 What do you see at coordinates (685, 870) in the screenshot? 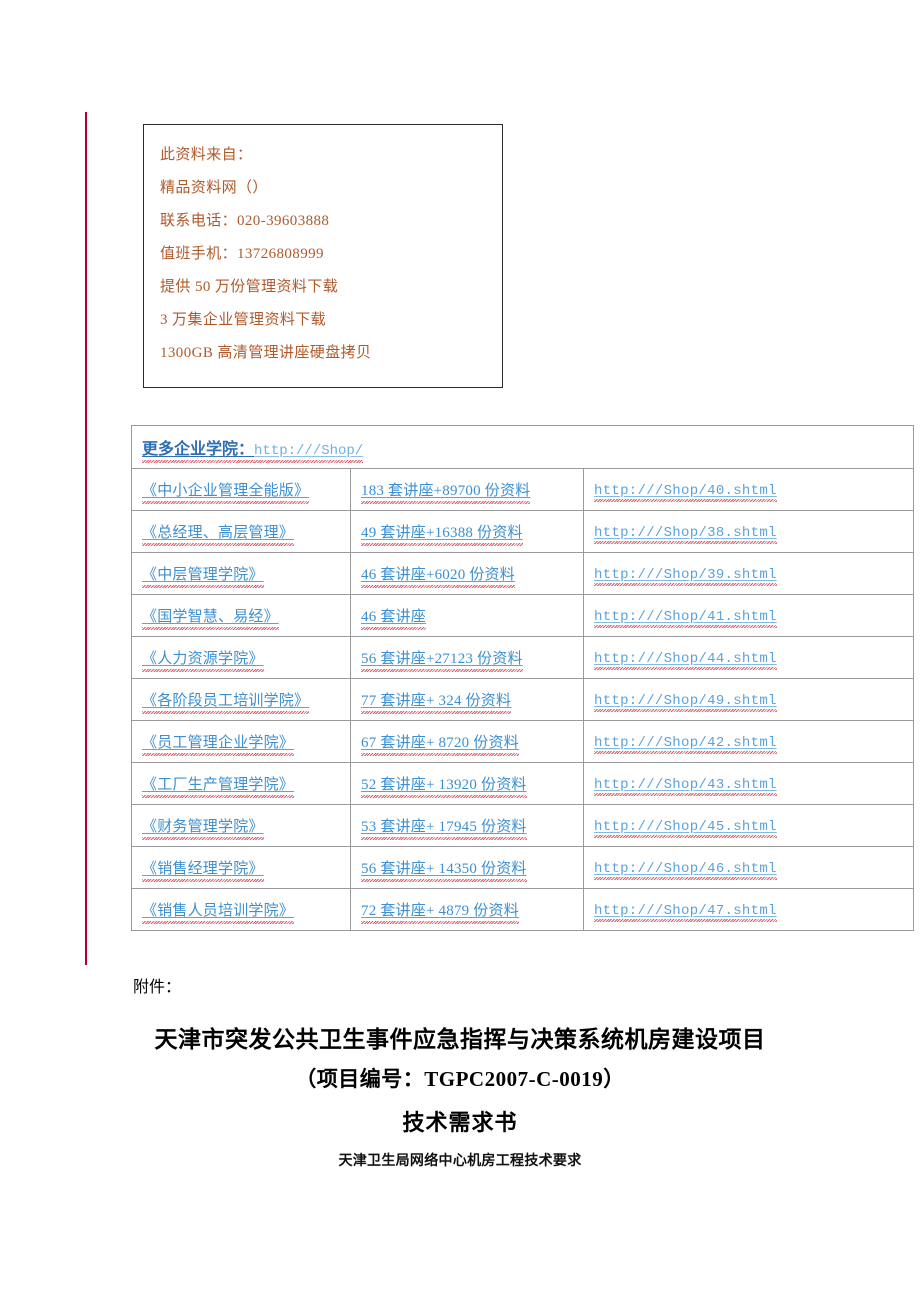
I see `course-url-link: http:///Shop/46.shtml` at bounding box center [685, 870].